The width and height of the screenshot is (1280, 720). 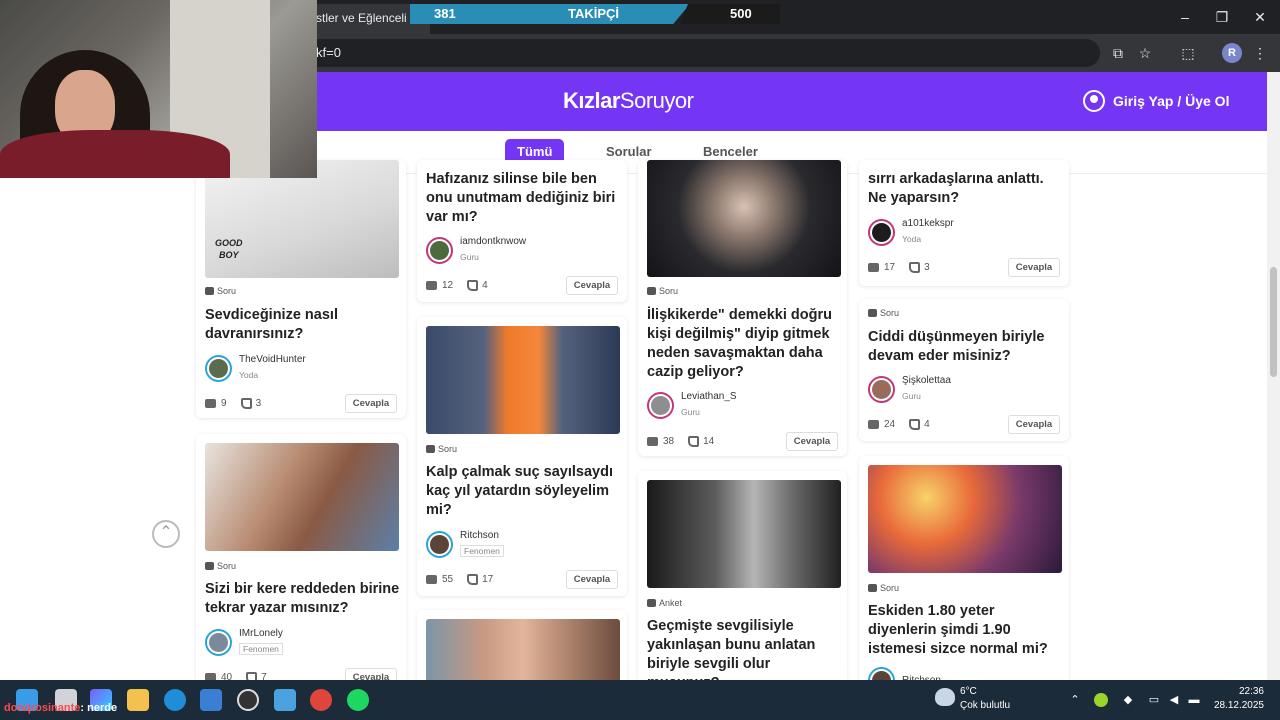 What do you see at coordinates (1188, 53) in the screenshot?
I see `extensions-icon: ⬚` at bounding box center [1188, 53].